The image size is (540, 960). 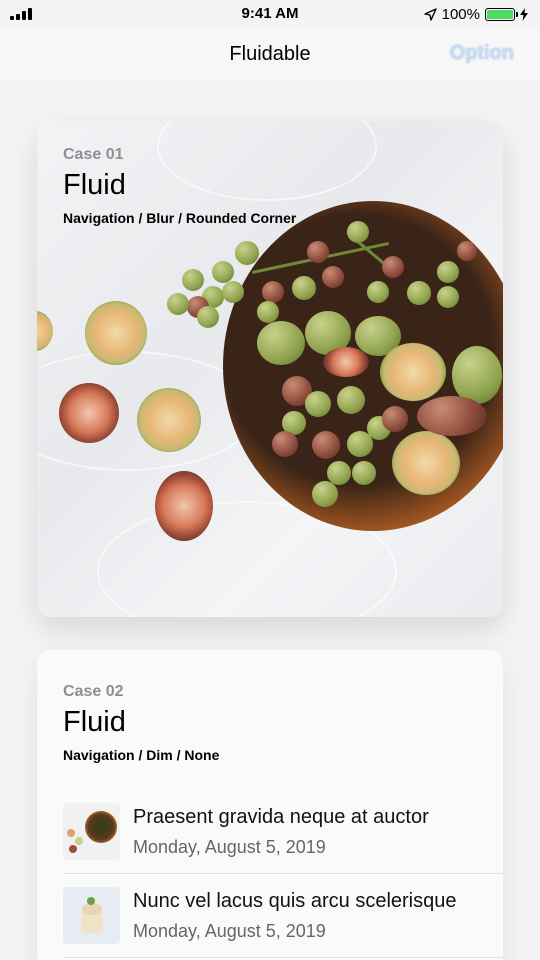 I want to click on battery-fill, so click(x=500, y=14).